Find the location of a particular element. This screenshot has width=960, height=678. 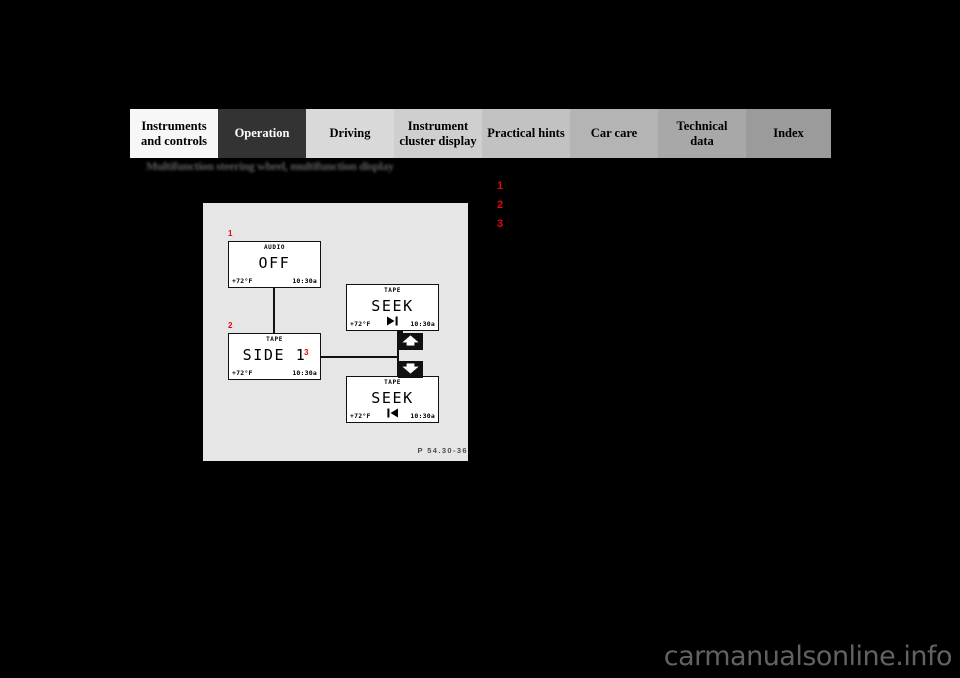

figure-callout-1: 1 is located at coordinates (230, 233).